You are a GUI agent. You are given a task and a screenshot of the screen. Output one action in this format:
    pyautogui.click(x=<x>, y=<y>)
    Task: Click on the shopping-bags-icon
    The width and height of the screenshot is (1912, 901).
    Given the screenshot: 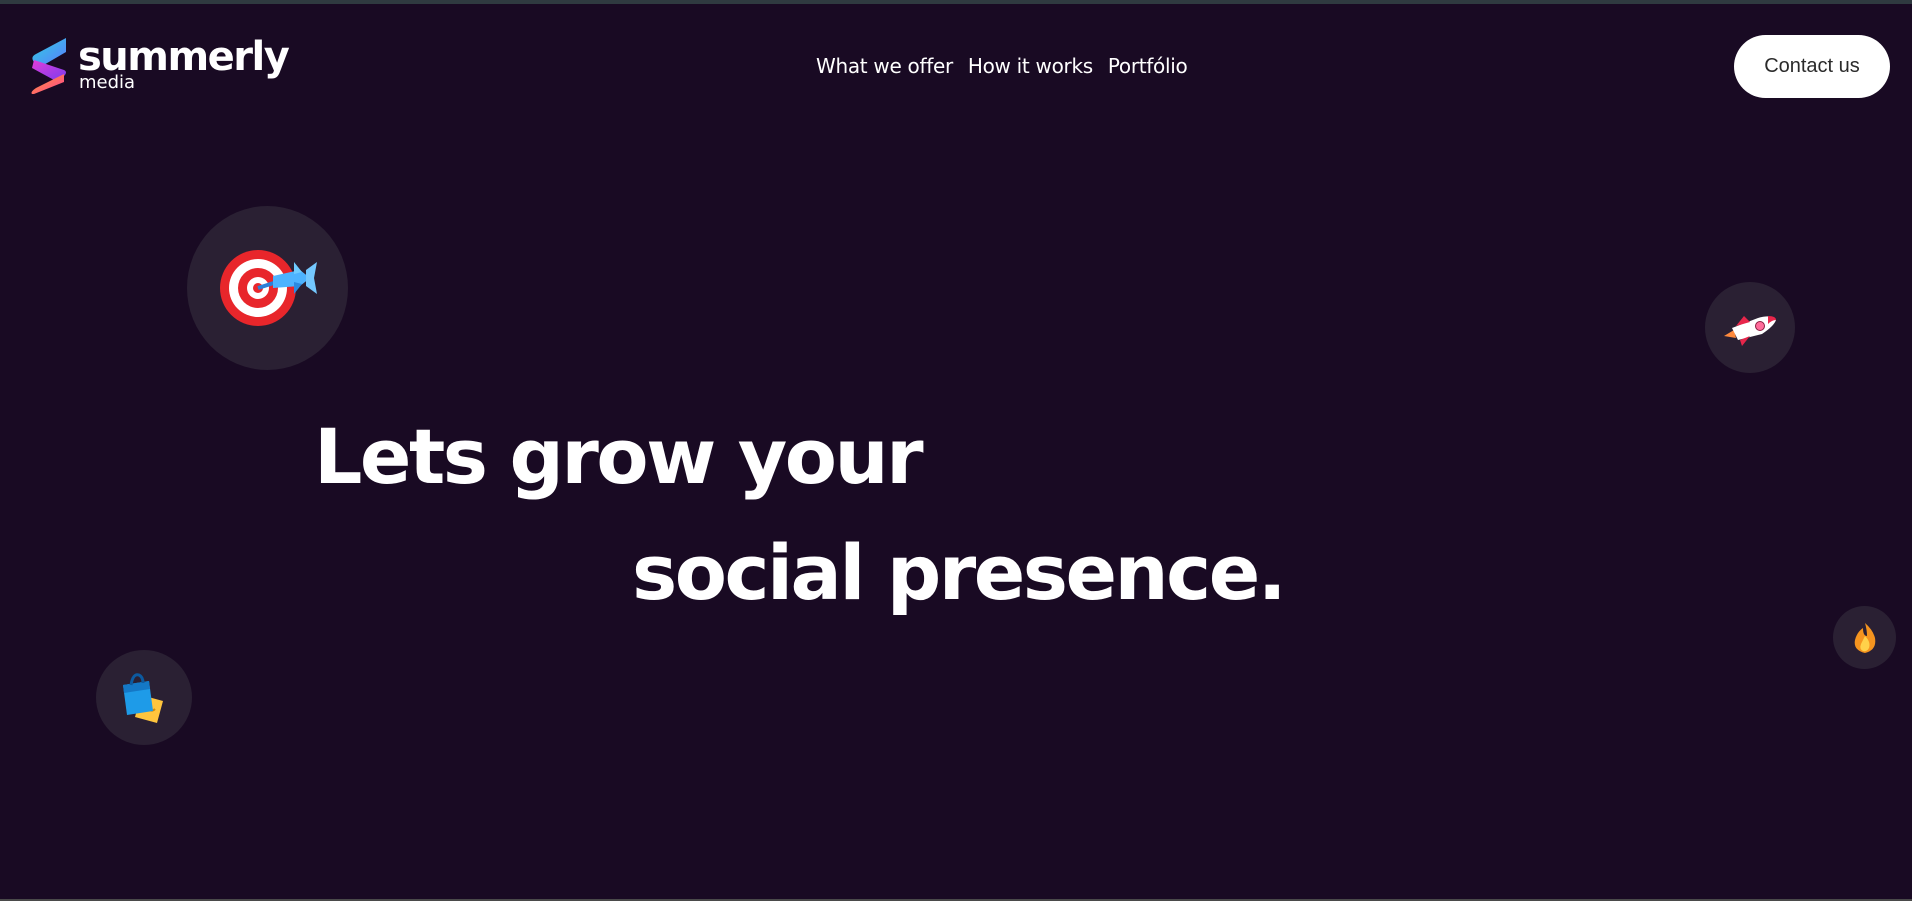 What is the action you would take?
    pyautogui.click(x=143, y=697)
    